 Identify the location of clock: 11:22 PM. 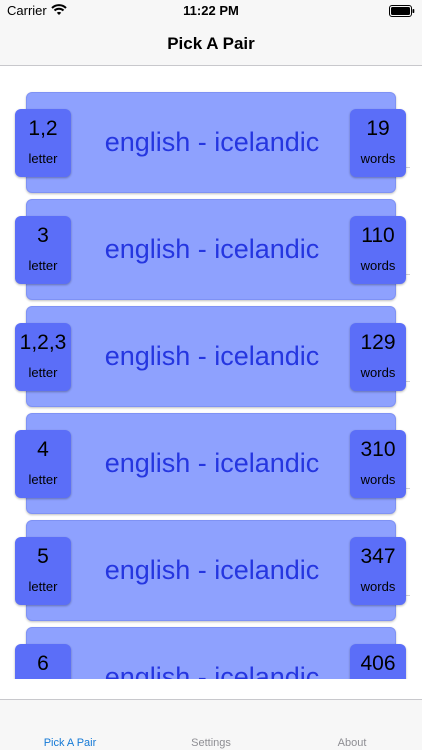
(211, 10).